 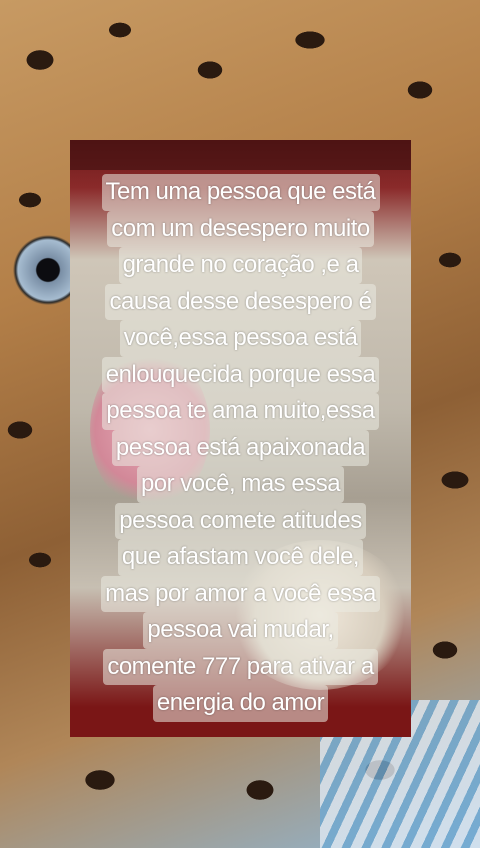 I want to click on caption-line-12: mas por amor a você essa, so click(x=240, y=593).